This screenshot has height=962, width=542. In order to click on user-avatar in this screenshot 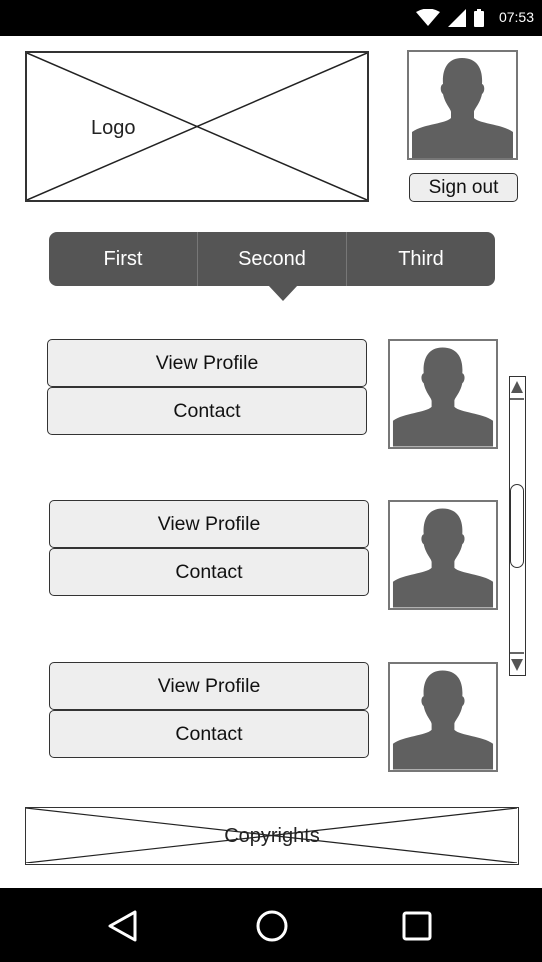, I will do `click(462, 105)`.